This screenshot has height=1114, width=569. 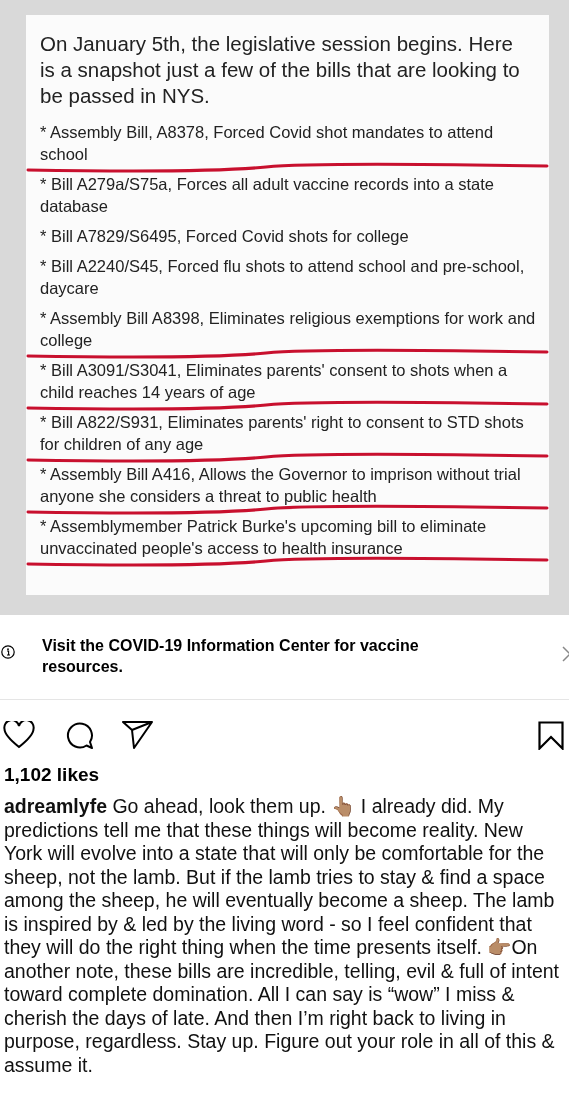 I want to click on bill-item: * Bill A822/S931, Eliminates parents' right to consent to STD shots for children of any age, so click(x=282, y=433).